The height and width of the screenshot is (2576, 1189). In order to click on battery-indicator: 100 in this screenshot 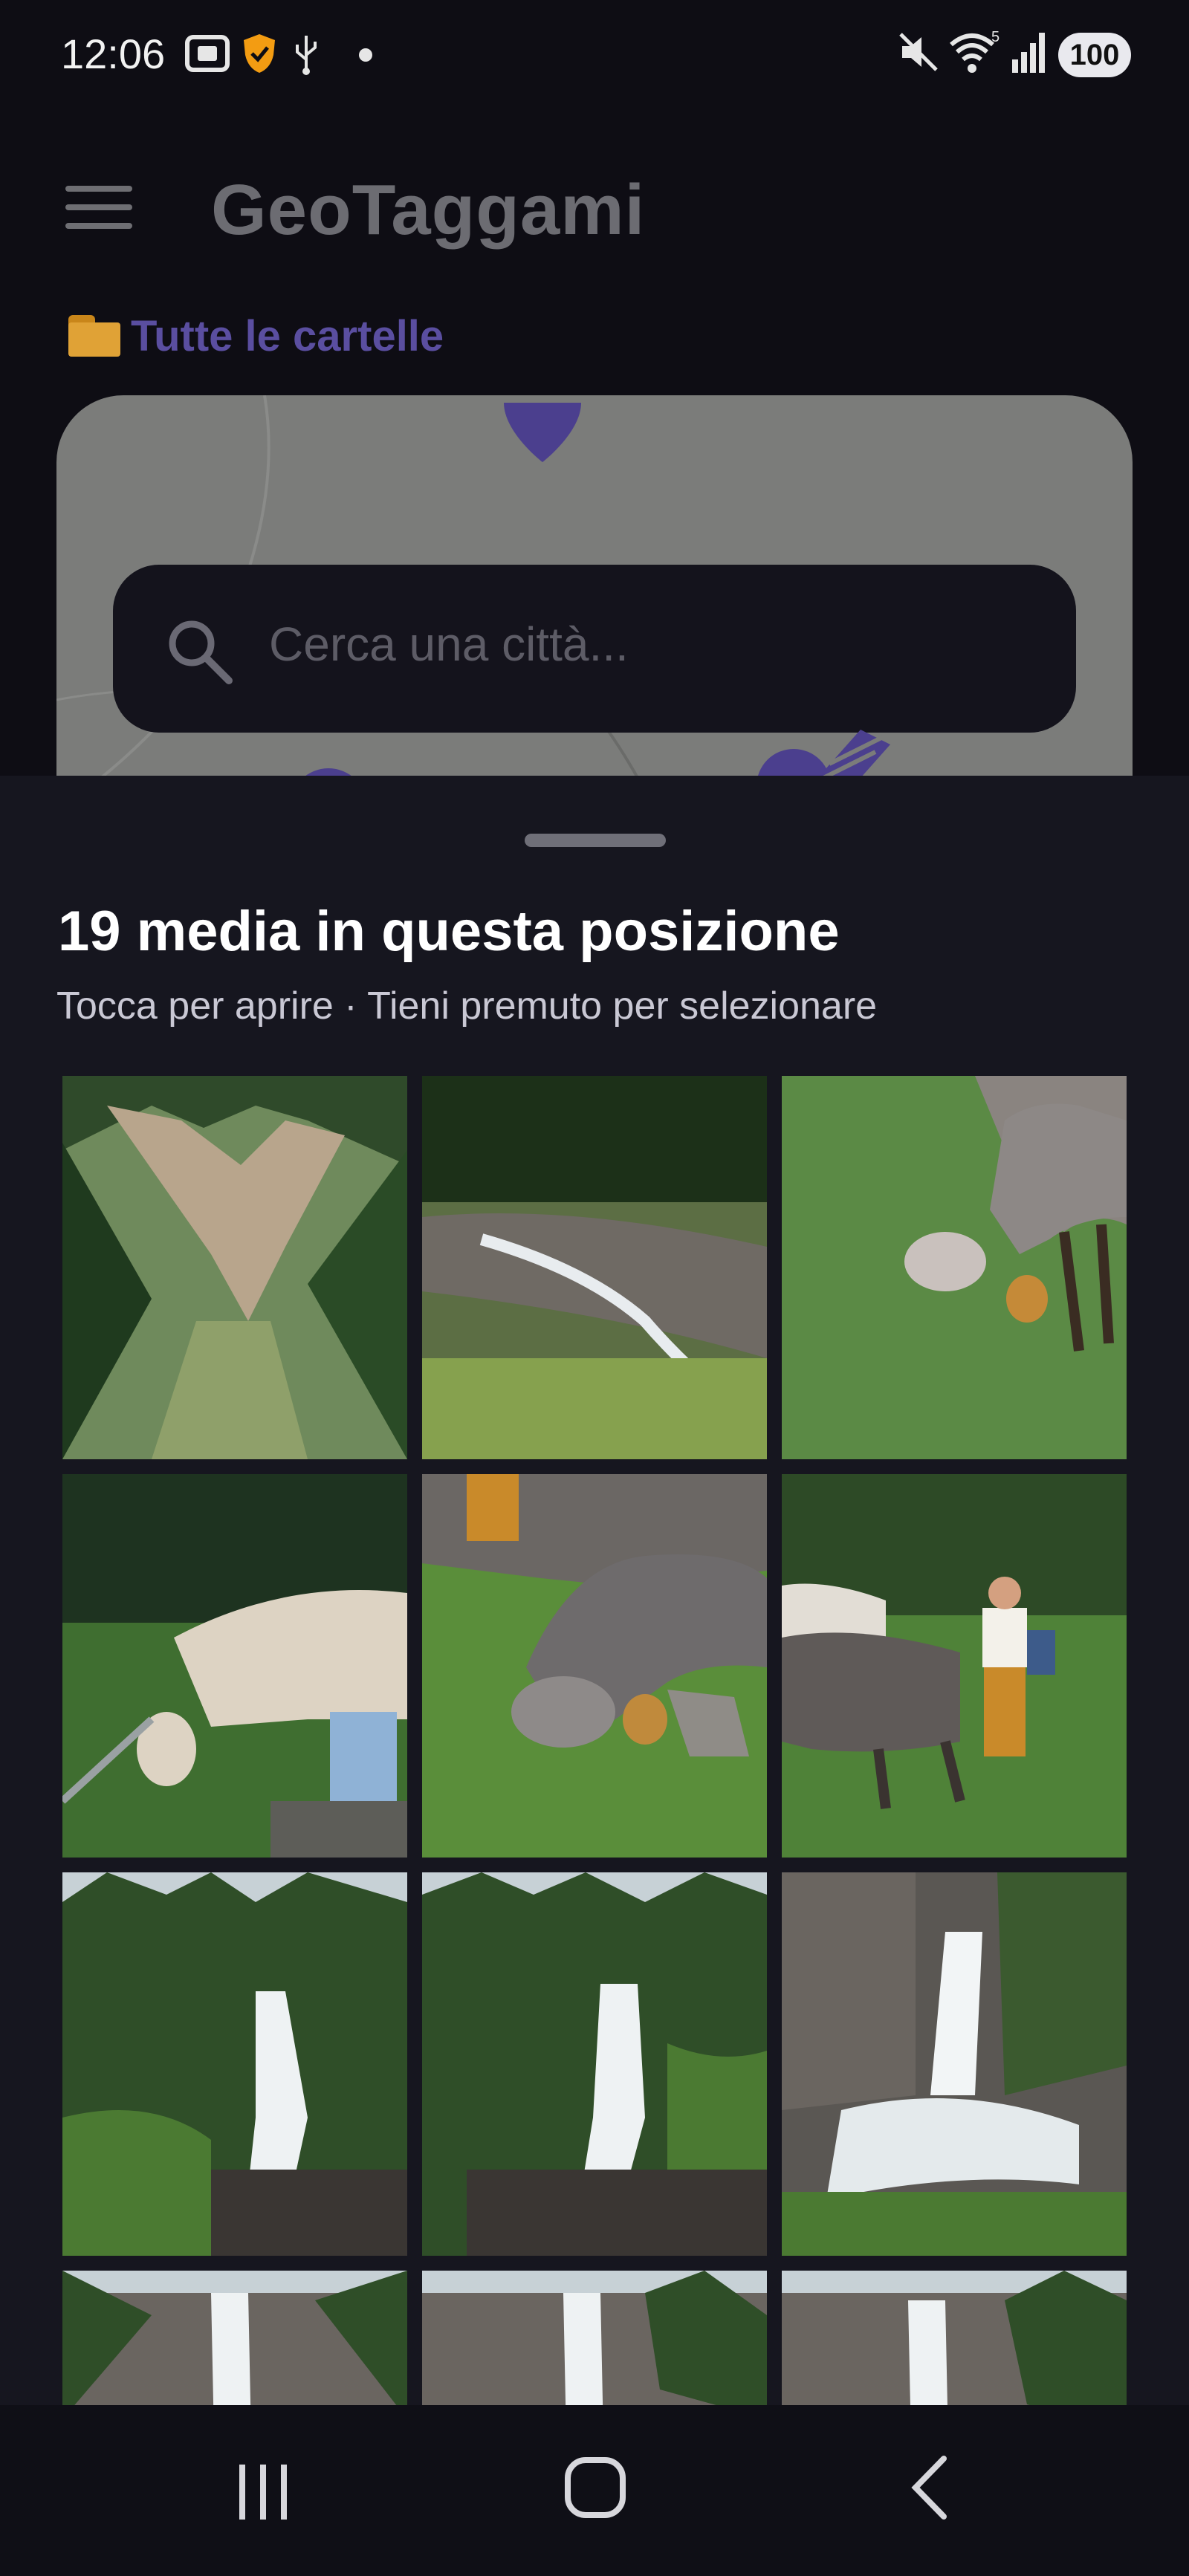, I will do `click(1094, 55)`.